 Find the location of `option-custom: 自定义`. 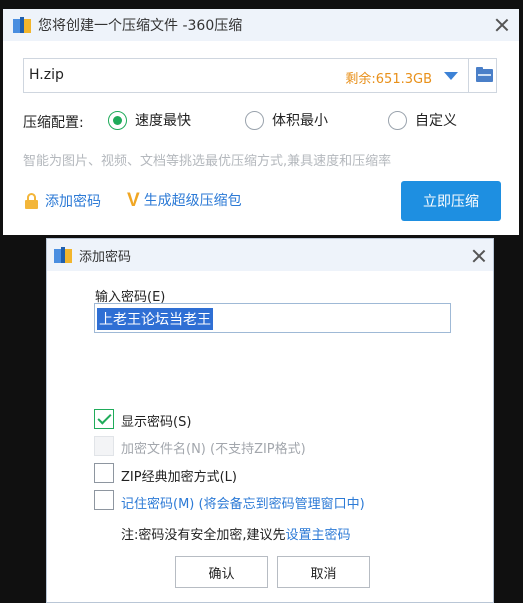

option-custom: 自定义 is located at coordinates (422, 120).